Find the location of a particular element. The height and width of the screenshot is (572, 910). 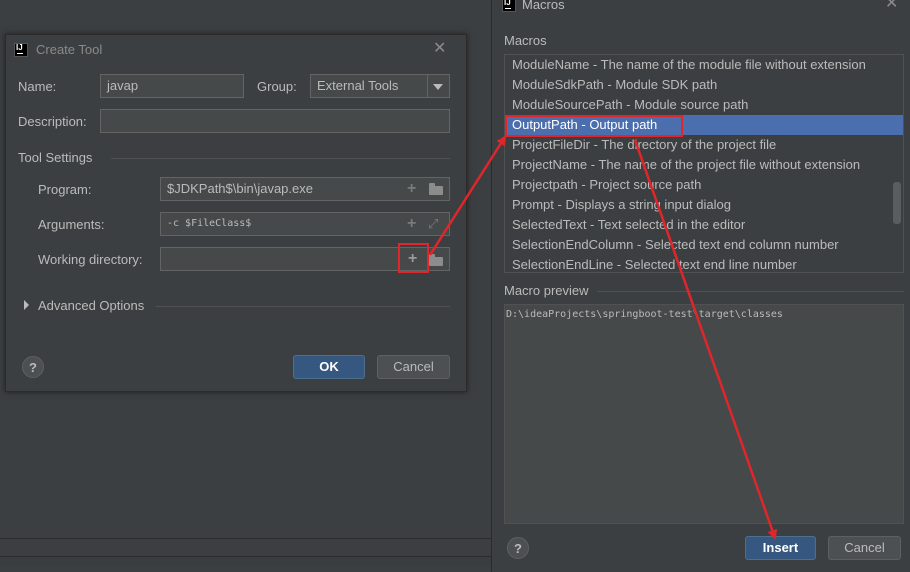

macros-section-title: Macros is located at coordinates (525, 40).